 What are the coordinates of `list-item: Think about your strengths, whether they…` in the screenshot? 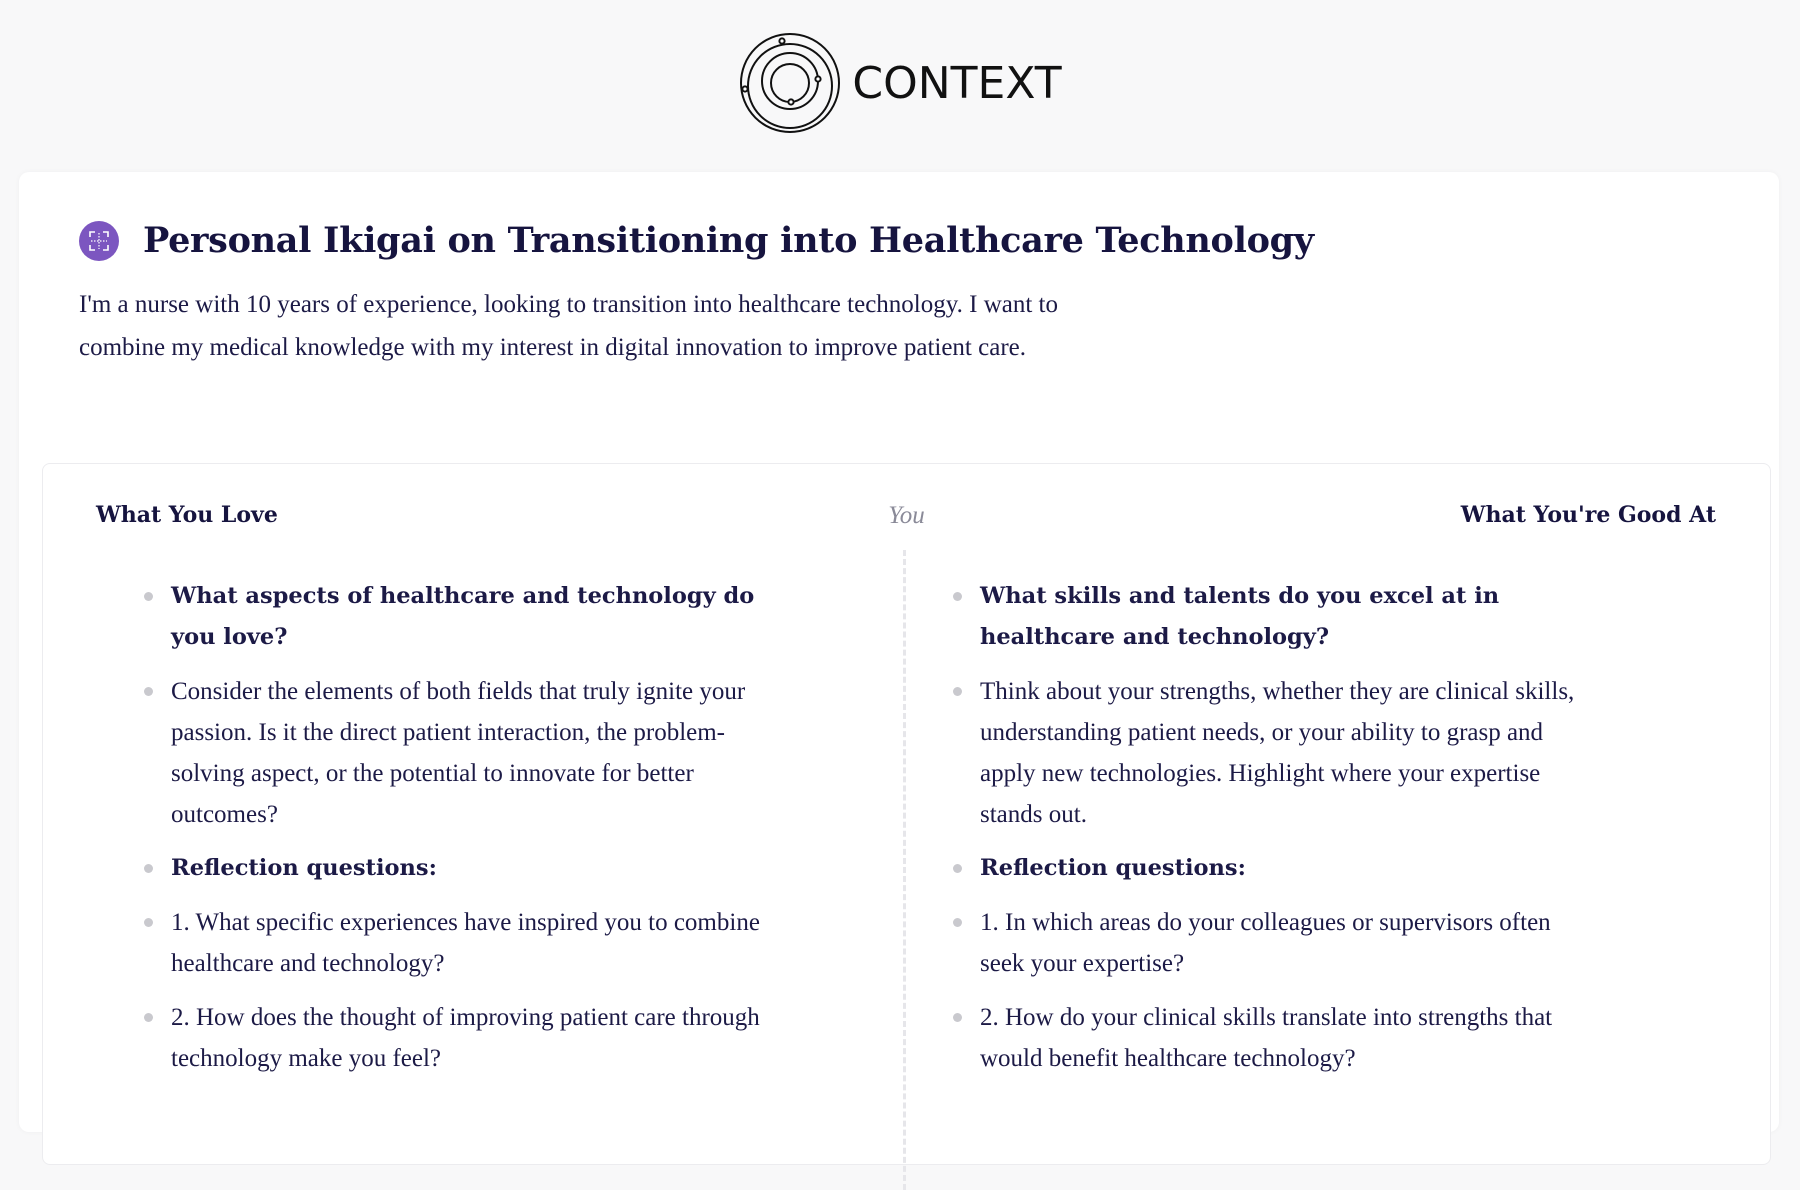 It's located at (1276, 753).